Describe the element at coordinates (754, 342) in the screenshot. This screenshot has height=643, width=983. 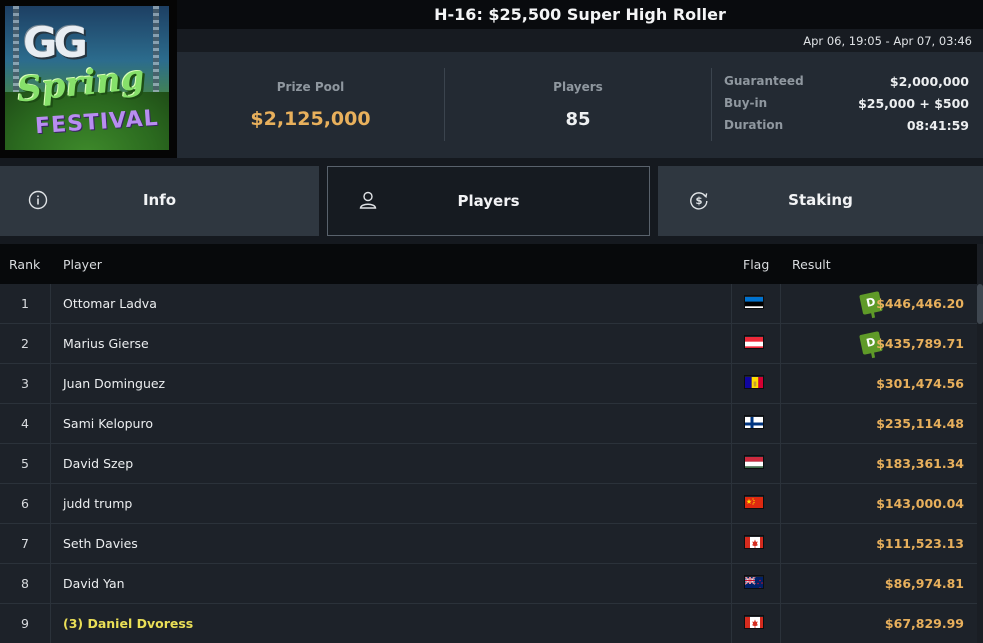
I see `austria-flag-icon` at that location.